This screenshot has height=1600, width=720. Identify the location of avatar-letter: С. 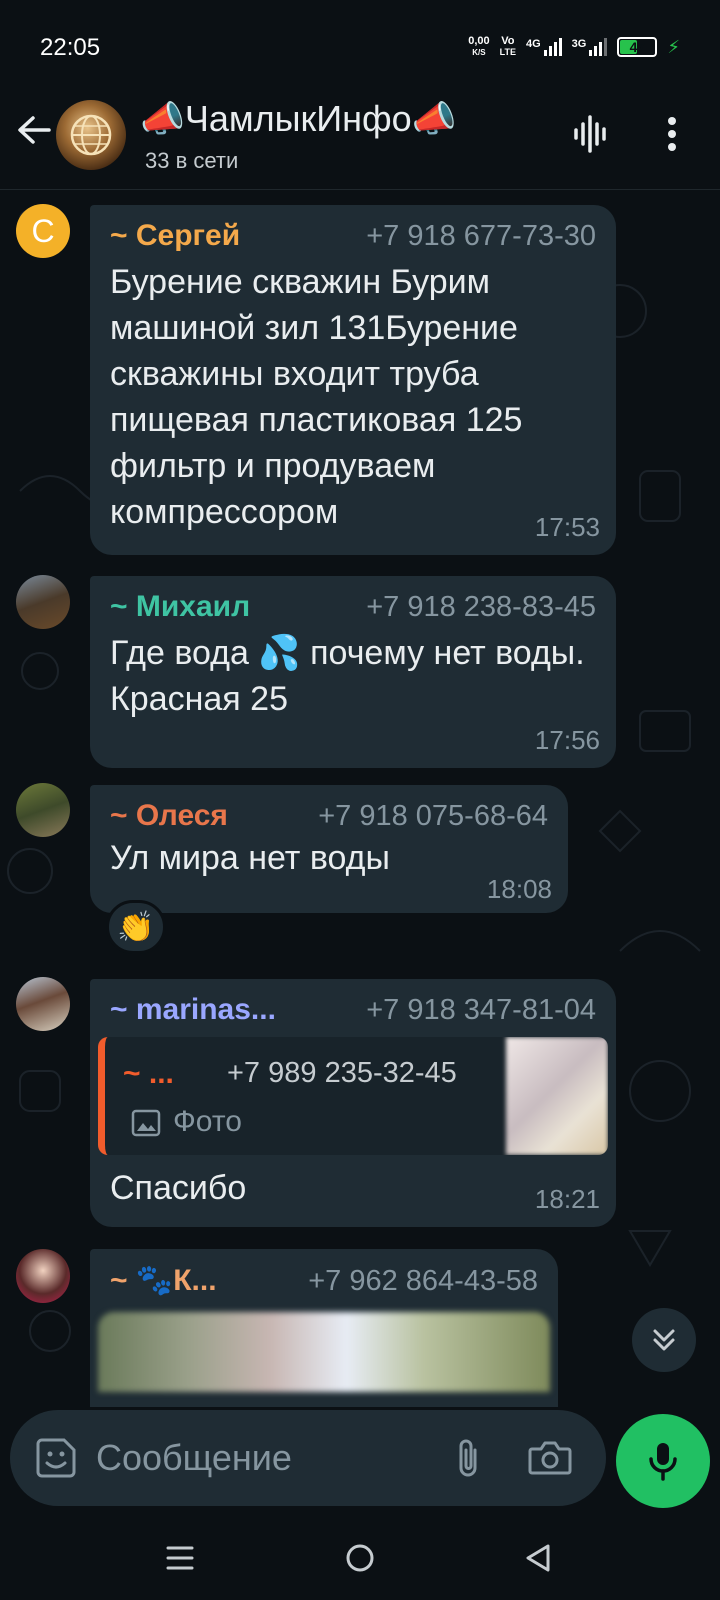
(43, 230).